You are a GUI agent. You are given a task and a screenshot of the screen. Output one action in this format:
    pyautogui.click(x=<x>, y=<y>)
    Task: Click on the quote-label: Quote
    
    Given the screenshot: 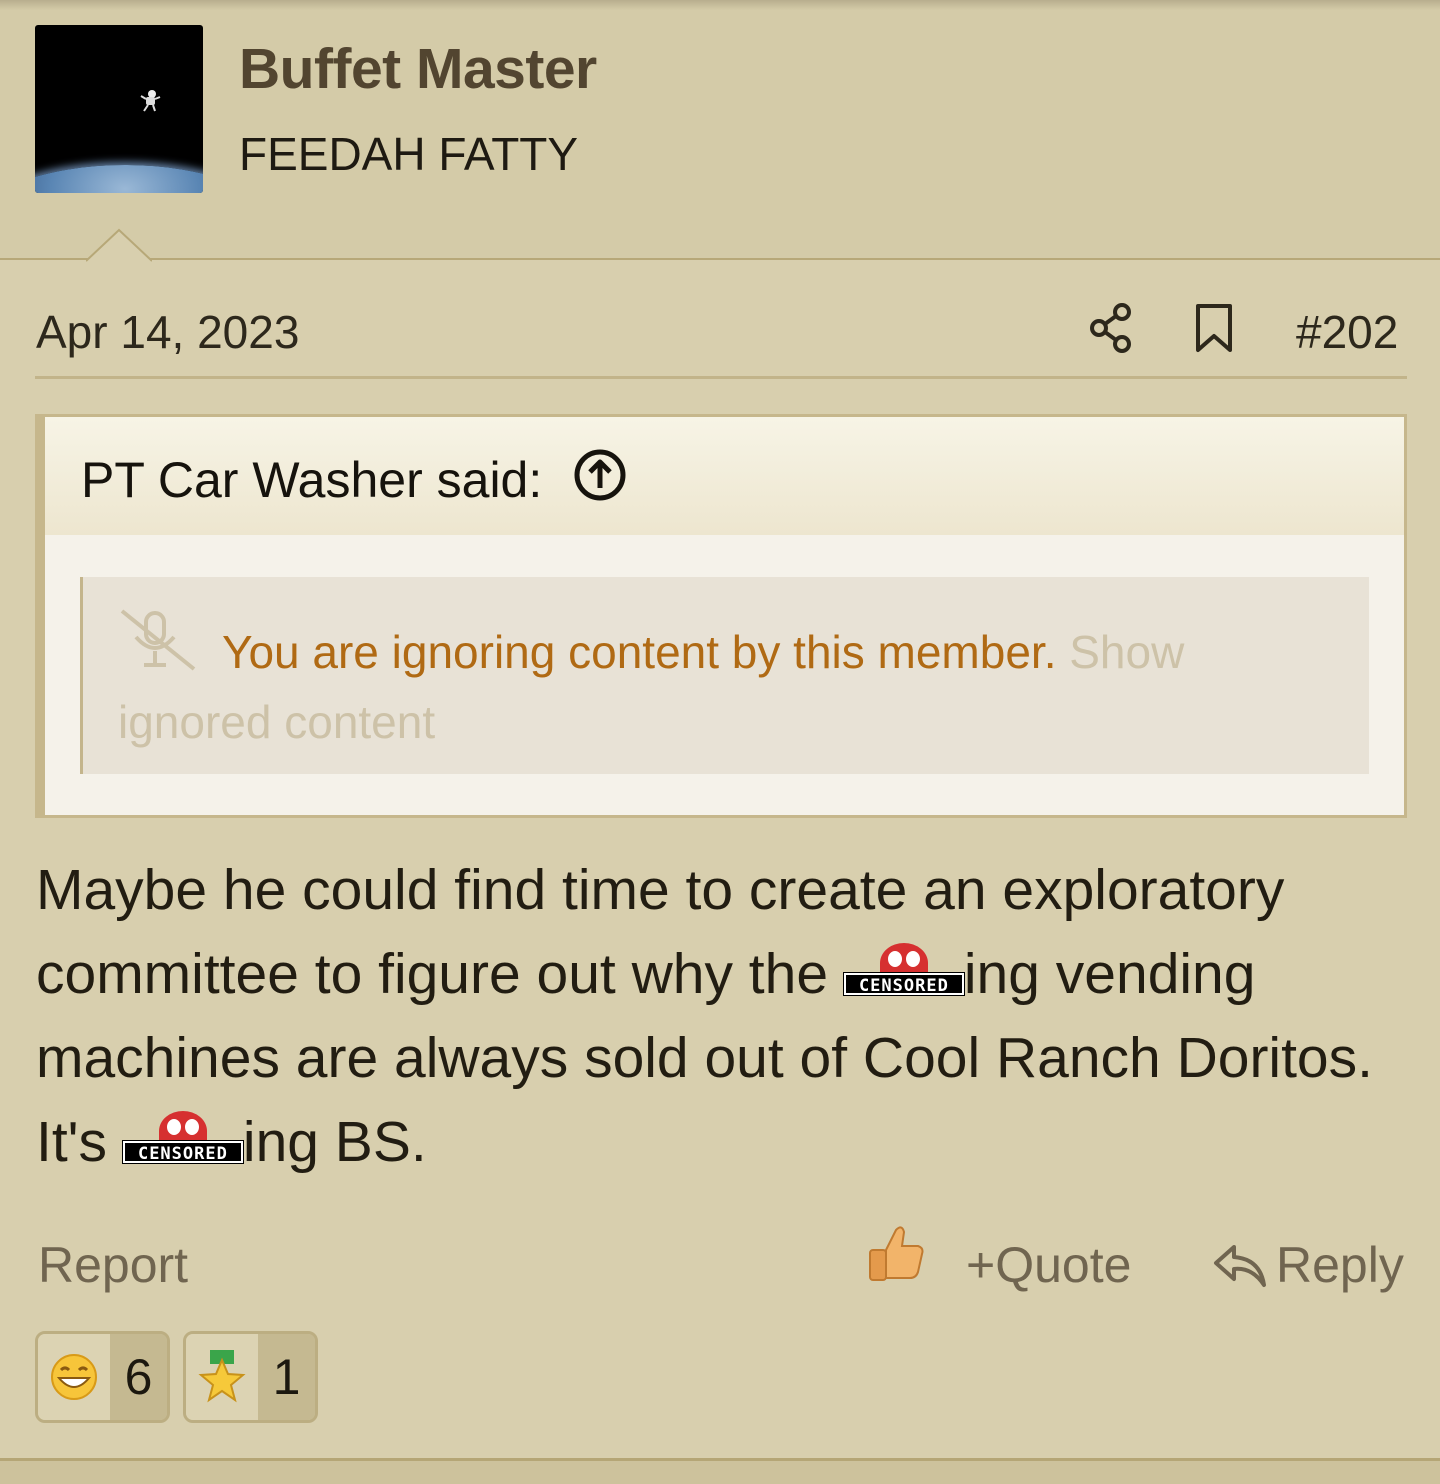 What is the action you would take?
    pyautogui.click(x=1063, y=1265)
    